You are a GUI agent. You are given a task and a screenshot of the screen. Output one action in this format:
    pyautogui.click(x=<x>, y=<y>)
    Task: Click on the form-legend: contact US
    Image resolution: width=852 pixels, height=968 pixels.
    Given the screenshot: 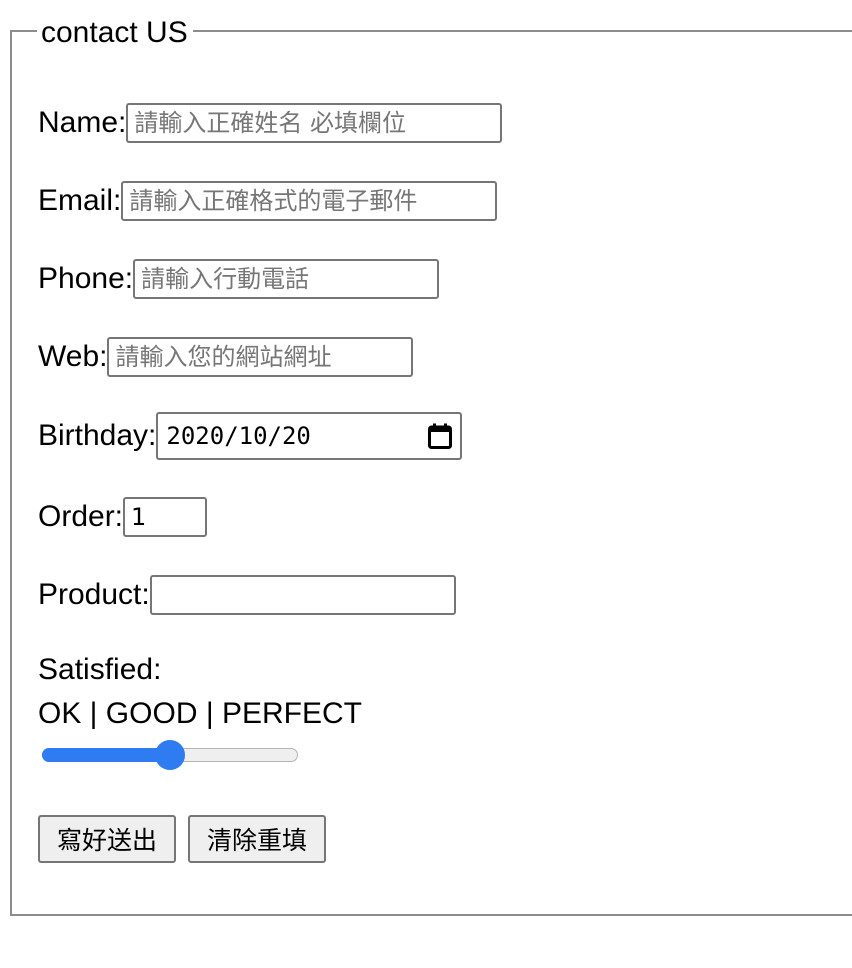 What is the action you would take?
    pyautogui.click(x=115, y=33)
    